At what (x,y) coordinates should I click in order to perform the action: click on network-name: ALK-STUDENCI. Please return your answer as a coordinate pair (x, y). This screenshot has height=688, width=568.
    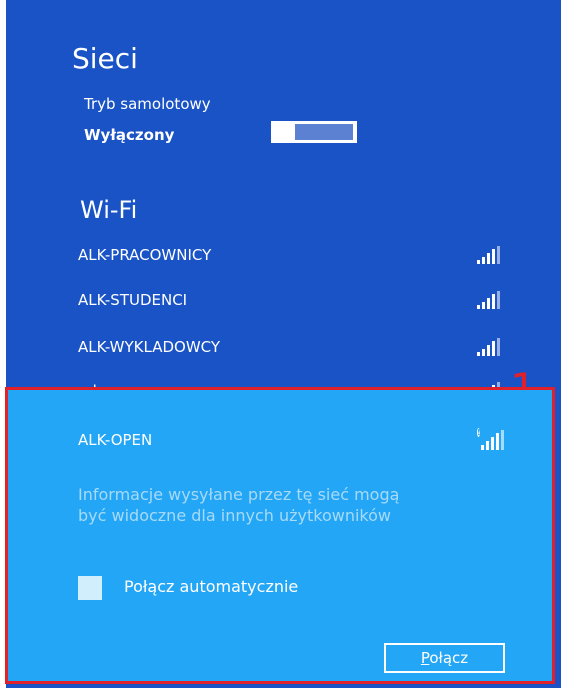
    Looking at the image, I should click on (133, 300).